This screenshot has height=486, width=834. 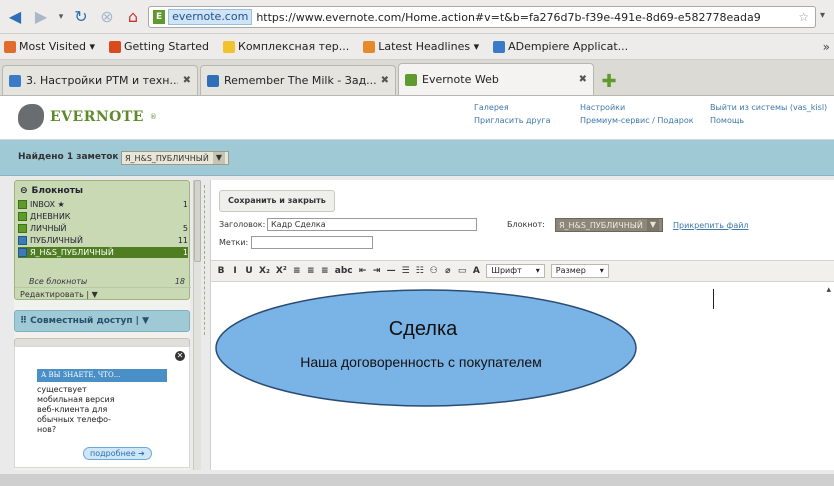 What do you see at coordinates (31, 117) in the screenshot?
I see `elephant-logo-icon` at bounding box center [31, 117].